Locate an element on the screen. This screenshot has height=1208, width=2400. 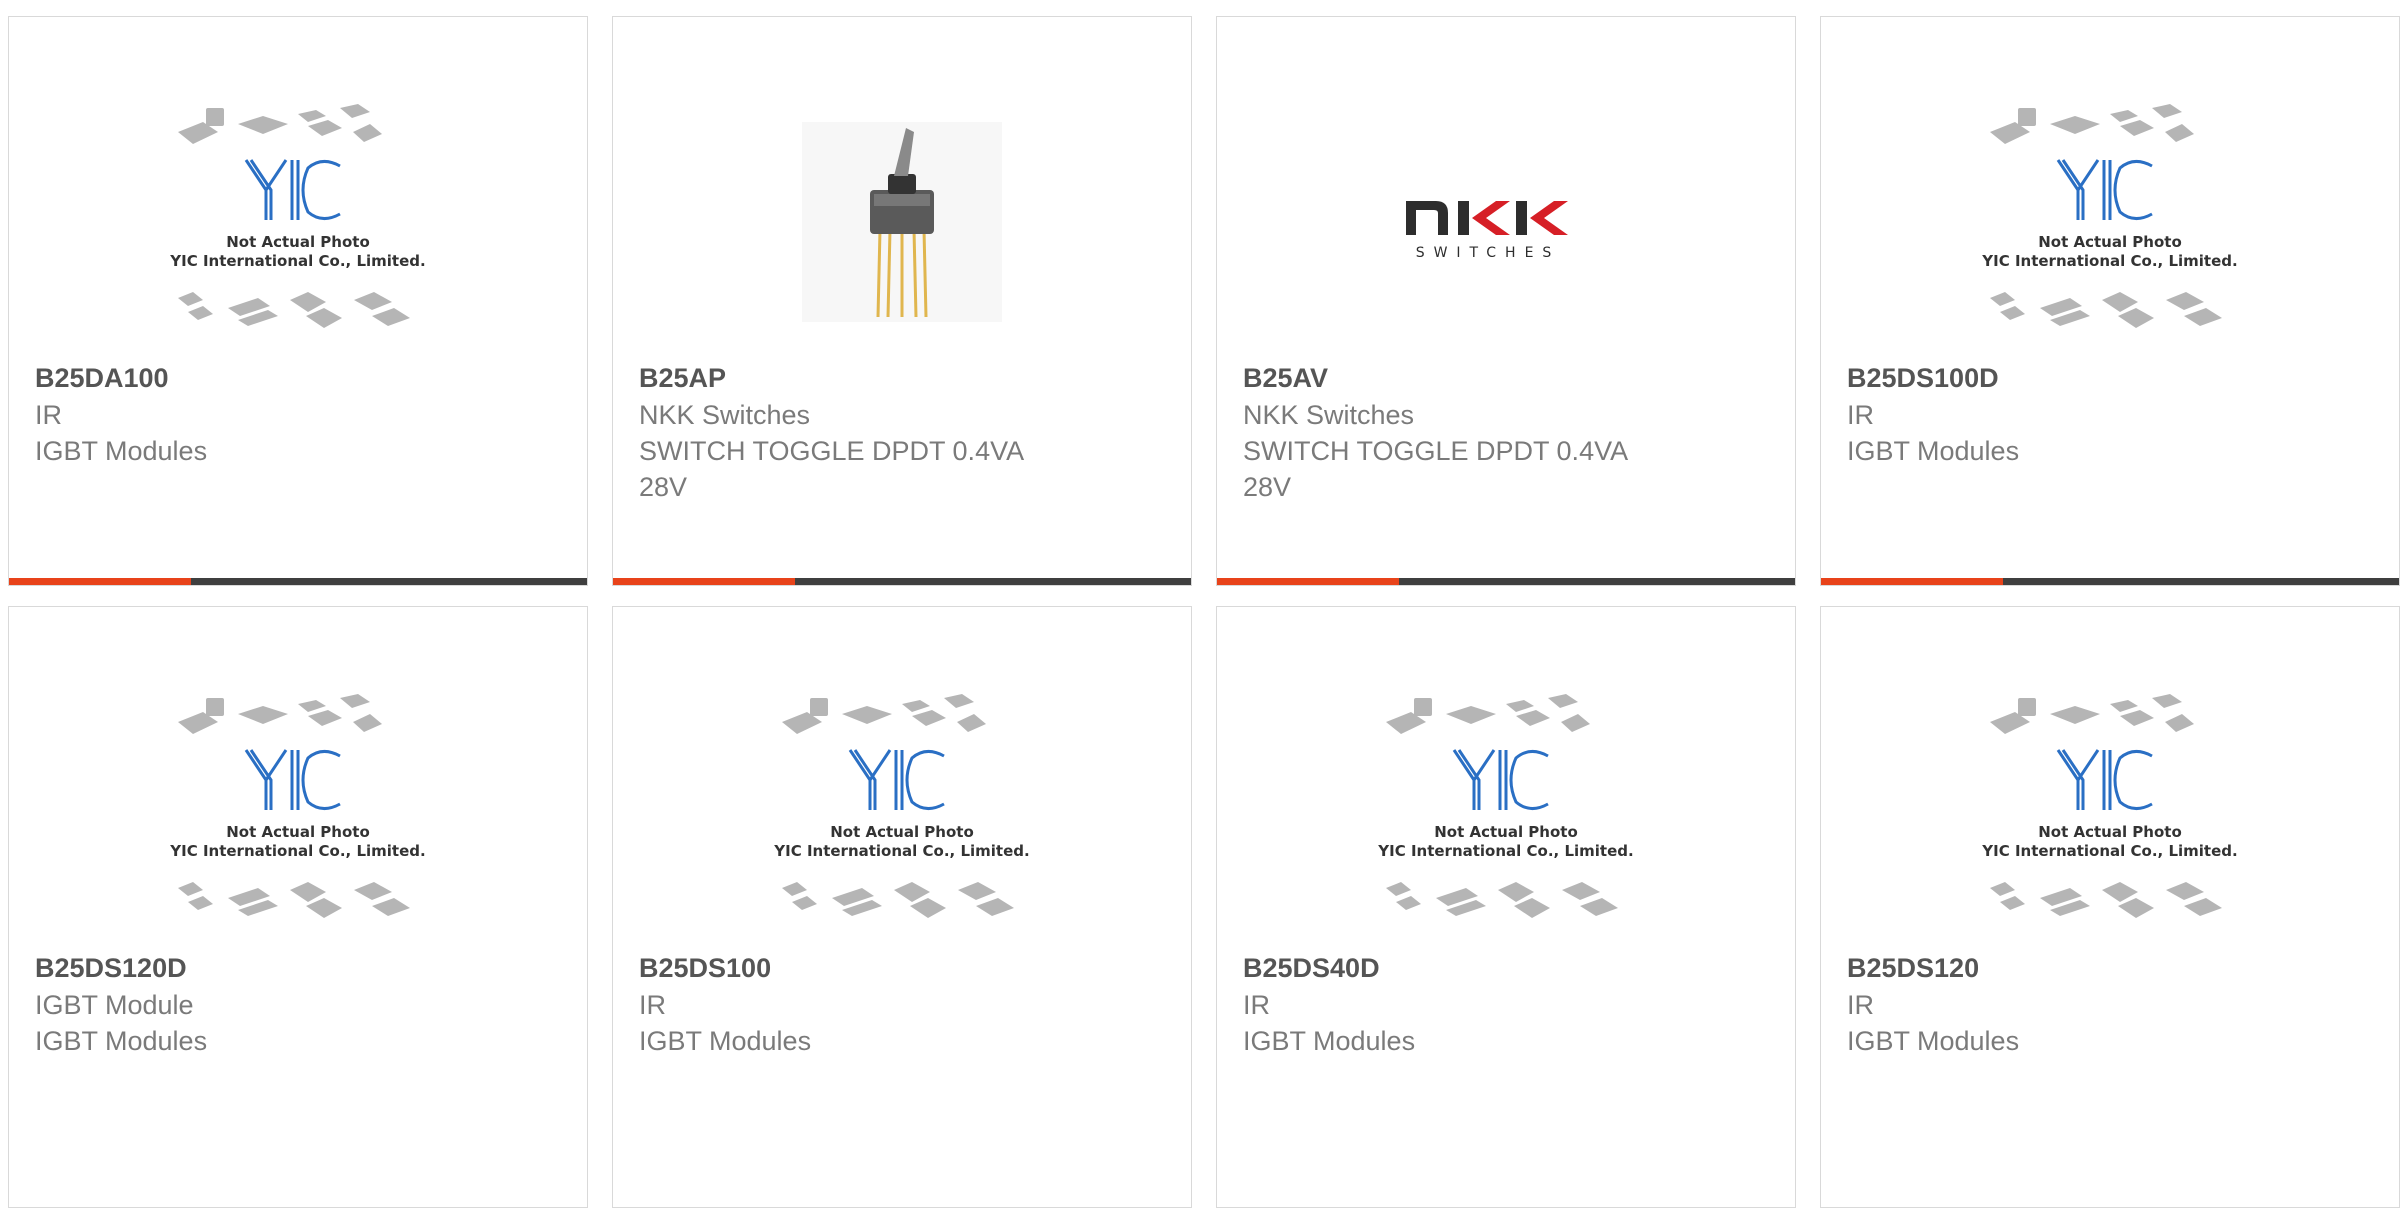
product-info: B25DS120 IR IGBT Modules is located at coordinates (2113, 1004).